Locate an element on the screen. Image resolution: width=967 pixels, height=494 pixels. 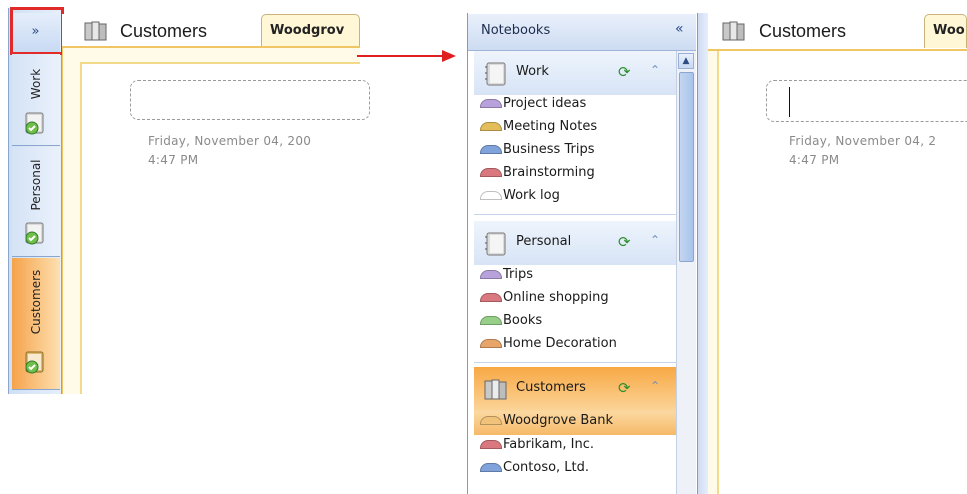
notebook-tab-work: Work is located at coordinates (36, 100).